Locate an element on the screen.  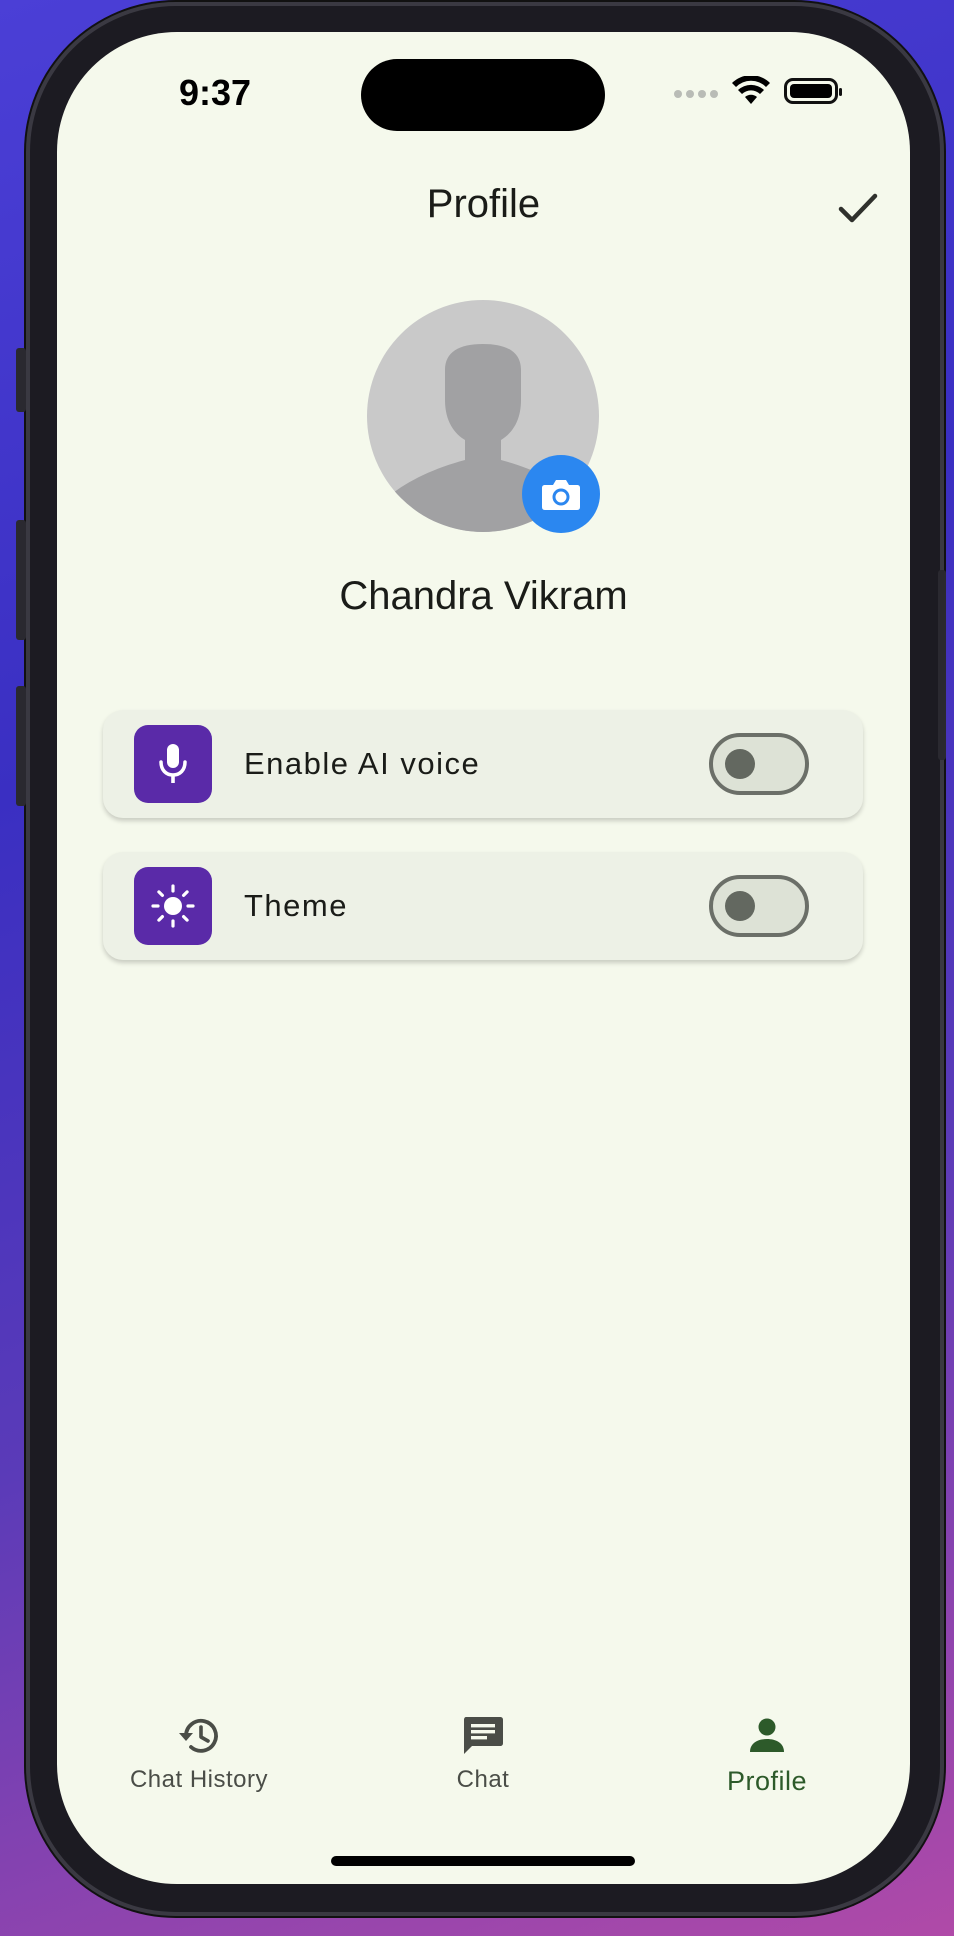
wifi-icon is located at coordinates (751, 90).